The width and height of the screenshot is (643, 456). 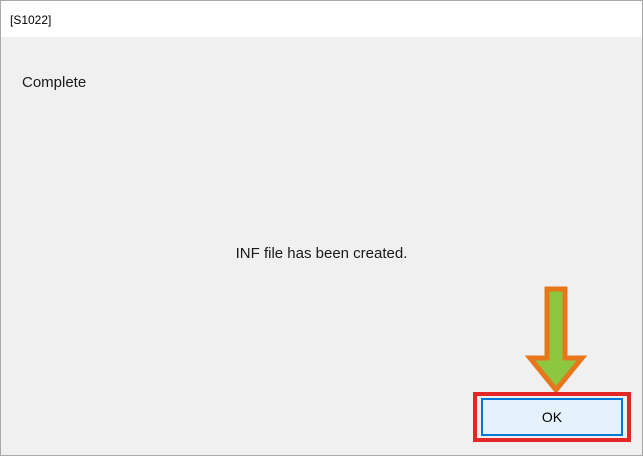 What do you see at coordinates (552, 417) in the screenshot?
I see `ok-button: OK` at bounding box center [552, 417].